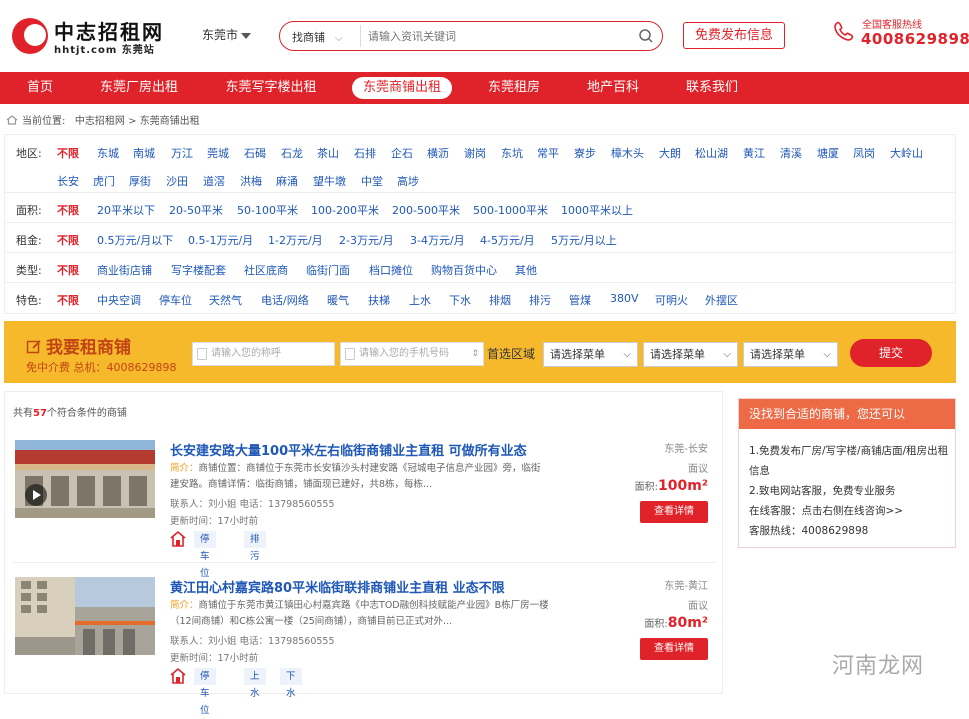 The height and width of the screenshot is (719, 969). What do you see at coordinates (906, 153) in the screenshot?
I see `filter-region-item: 大岭山` at bounding box center [906, 153].